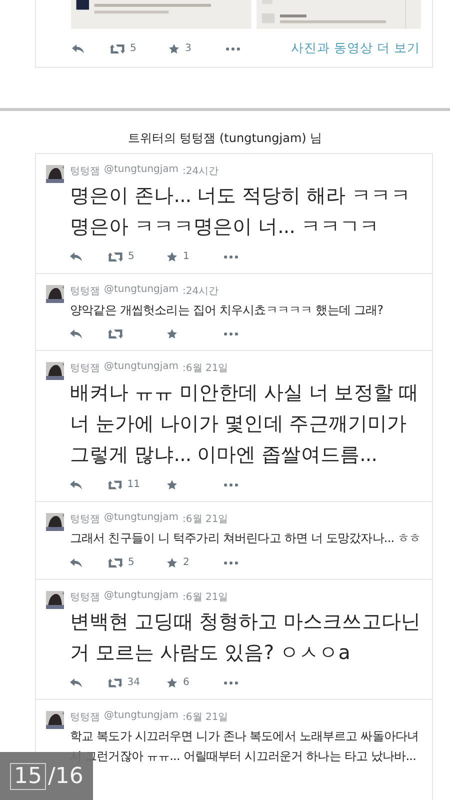  What do you see at coordinates (227, 310) in the screenshot?
I see `tweet-text: 양악같은 개씹헛소리는 집어 치우시쵸ㅋㅋㅋㅋ 했는데 그래?` at bounding box center [227, 310].